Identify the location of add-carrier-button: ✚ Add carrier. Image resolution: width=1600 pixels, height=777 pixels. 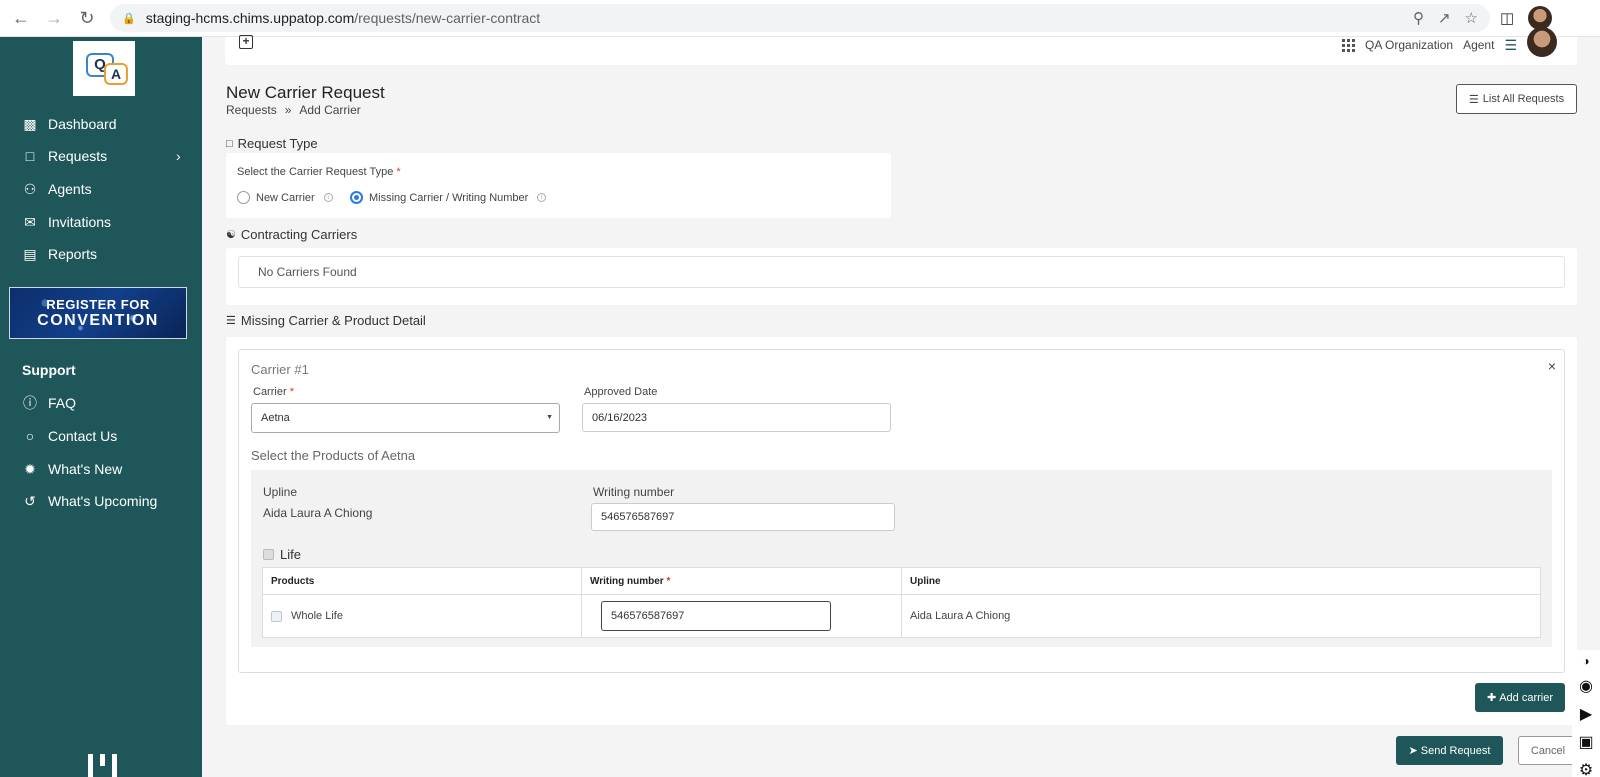
(1520, 697).